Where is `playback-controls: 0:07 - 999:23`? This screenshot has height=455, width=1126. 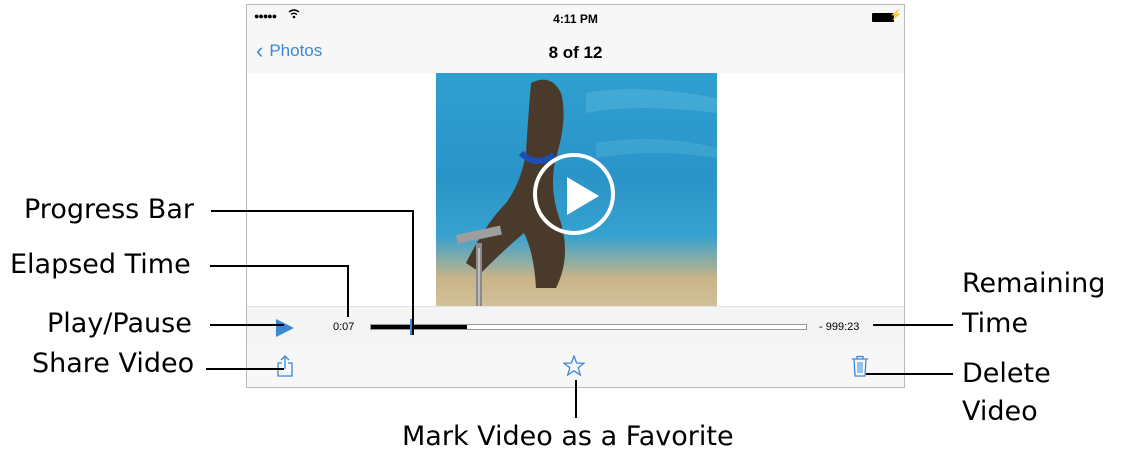
playback-controls: 0:07 - 999:23 is located at coordinates (575, 325).